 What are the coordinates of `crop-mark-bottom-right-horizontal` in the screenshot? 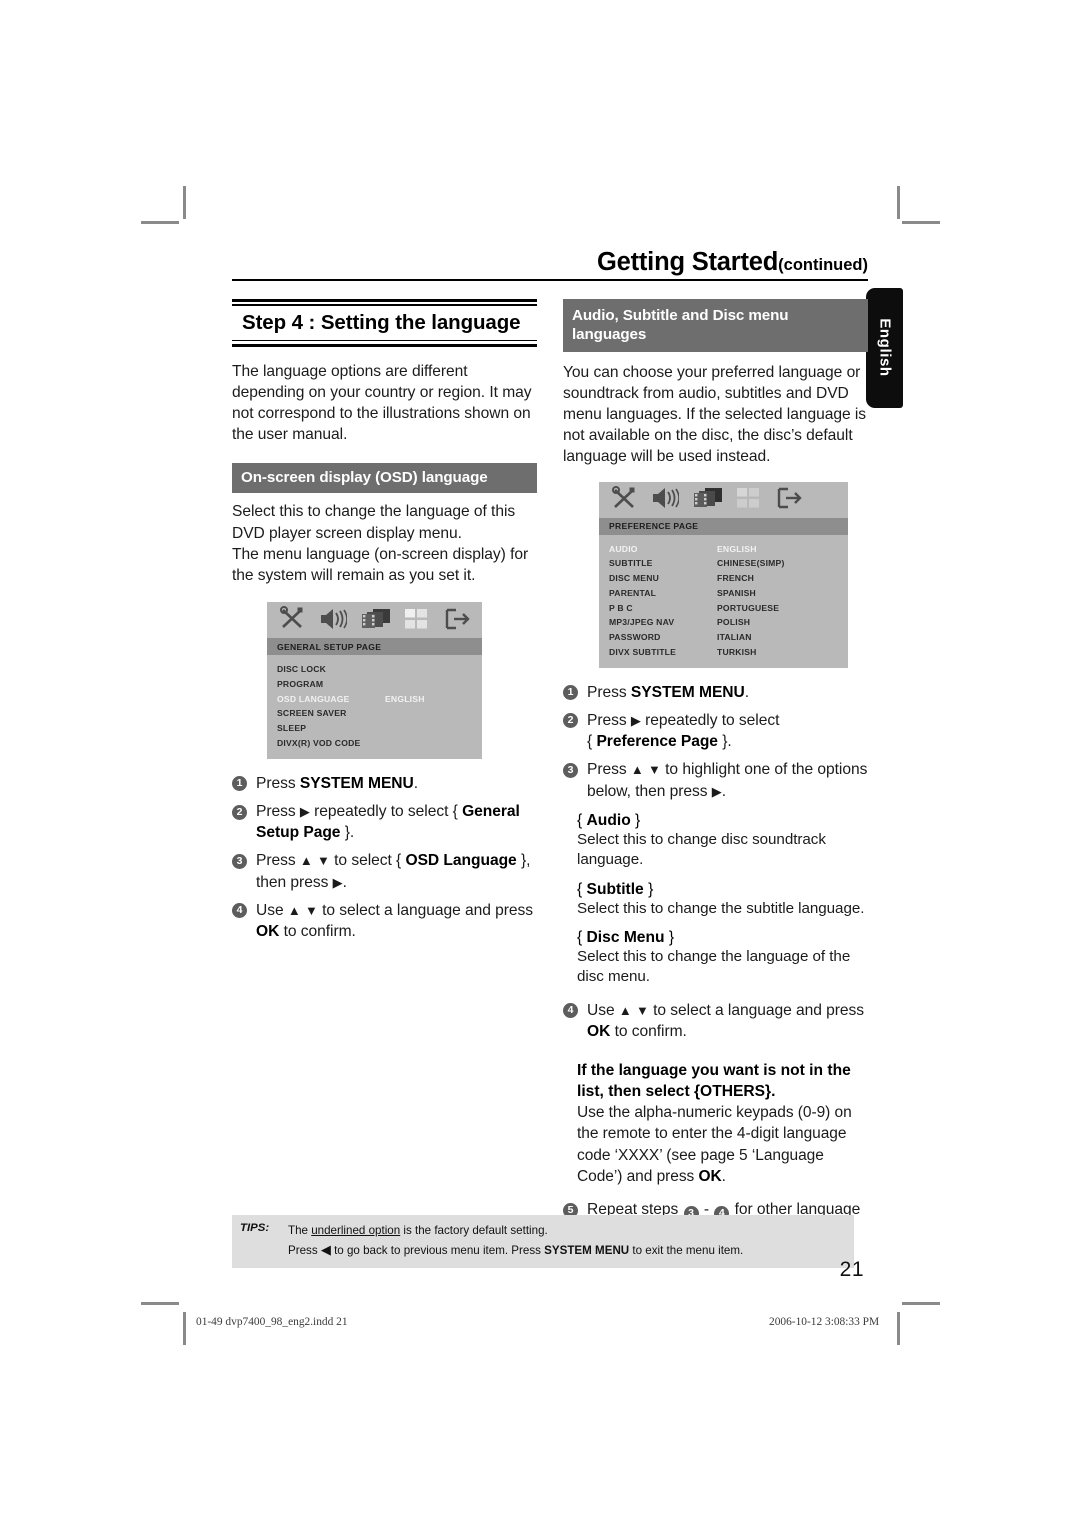 It's located at (921, 1303).